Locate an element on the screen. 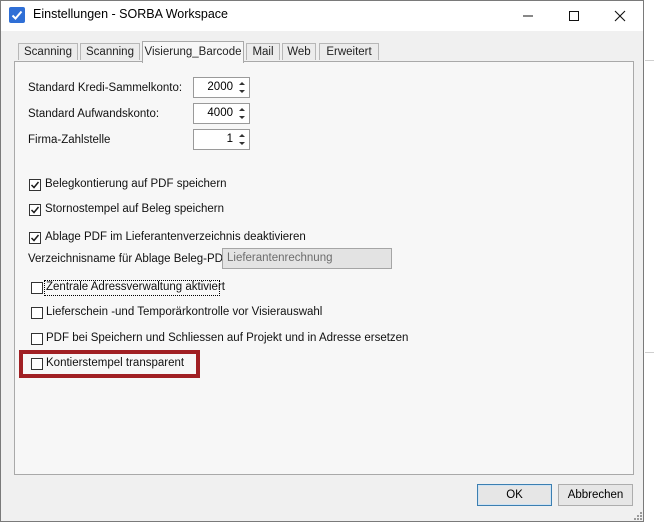 Image resolution: width=654 pixels, height=524 pixels. firma-zahlstelle-spinner: 1 is located at coordinates (221, 139).